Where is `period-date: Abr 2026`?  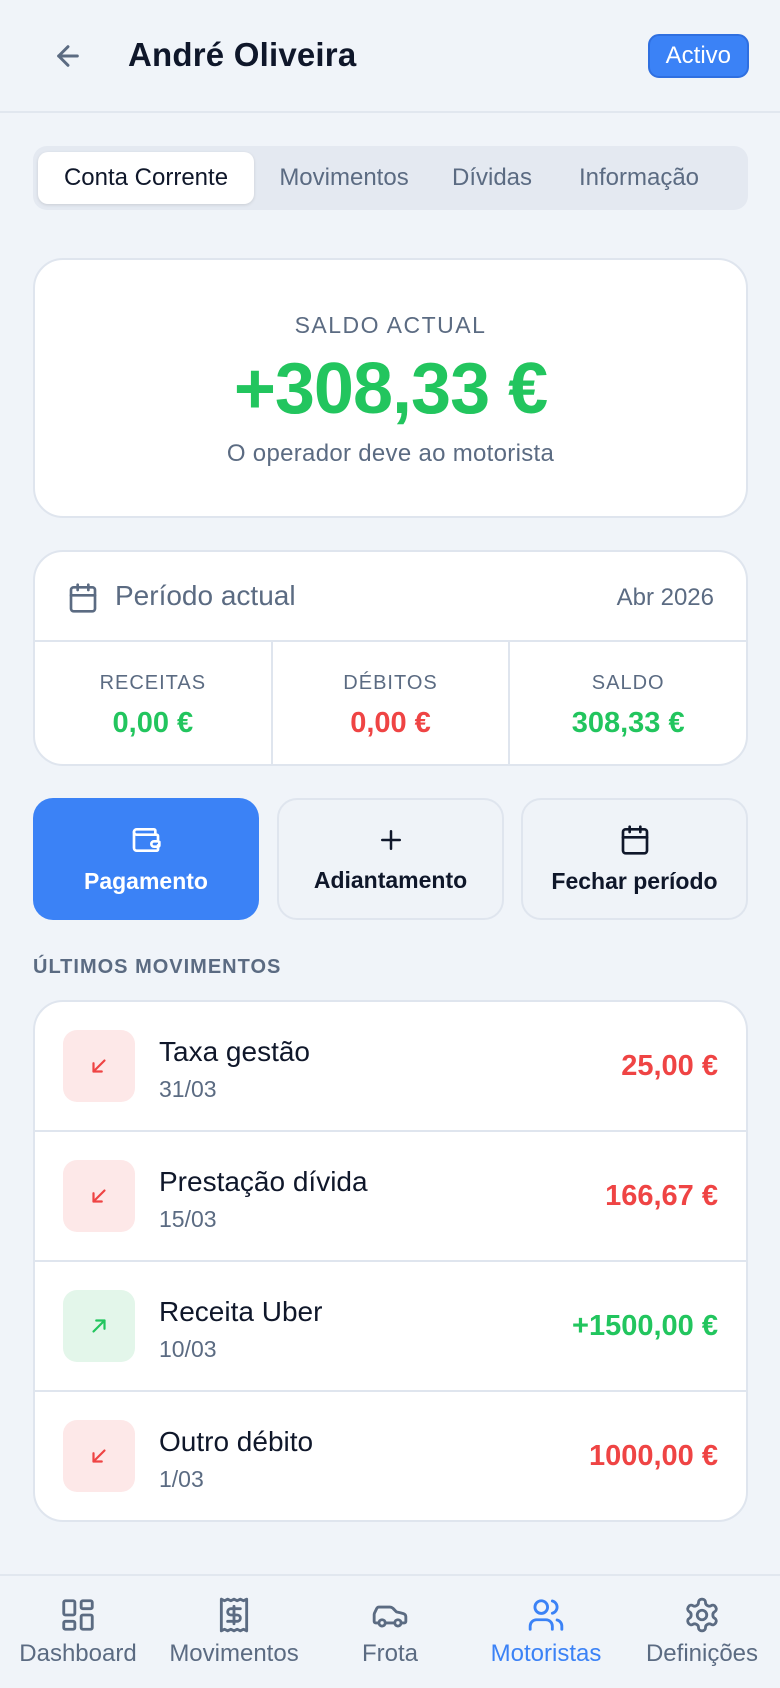 period-date: Abr 2026 is located at coordinates (665, 597).